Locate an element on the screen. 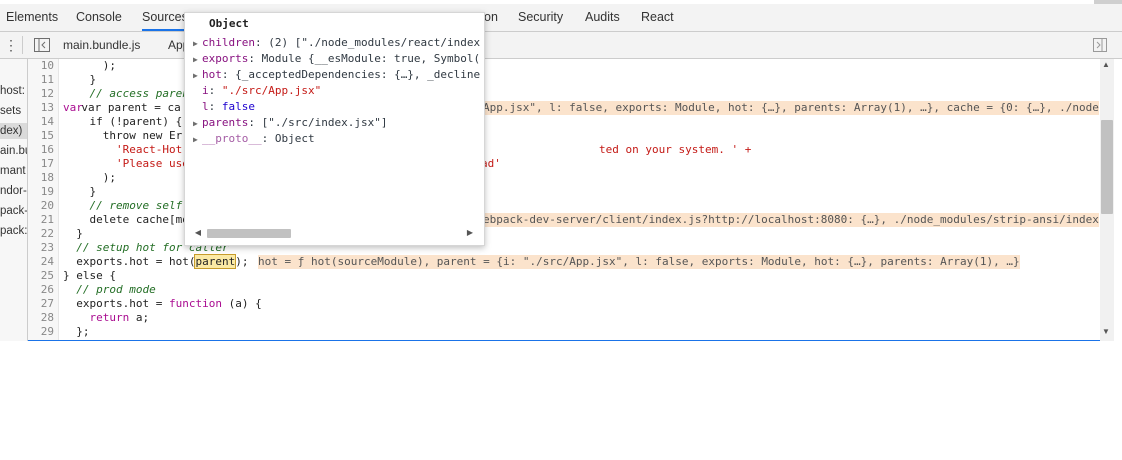  navigator-item: ain.bu is located at coordinates (13, 151).